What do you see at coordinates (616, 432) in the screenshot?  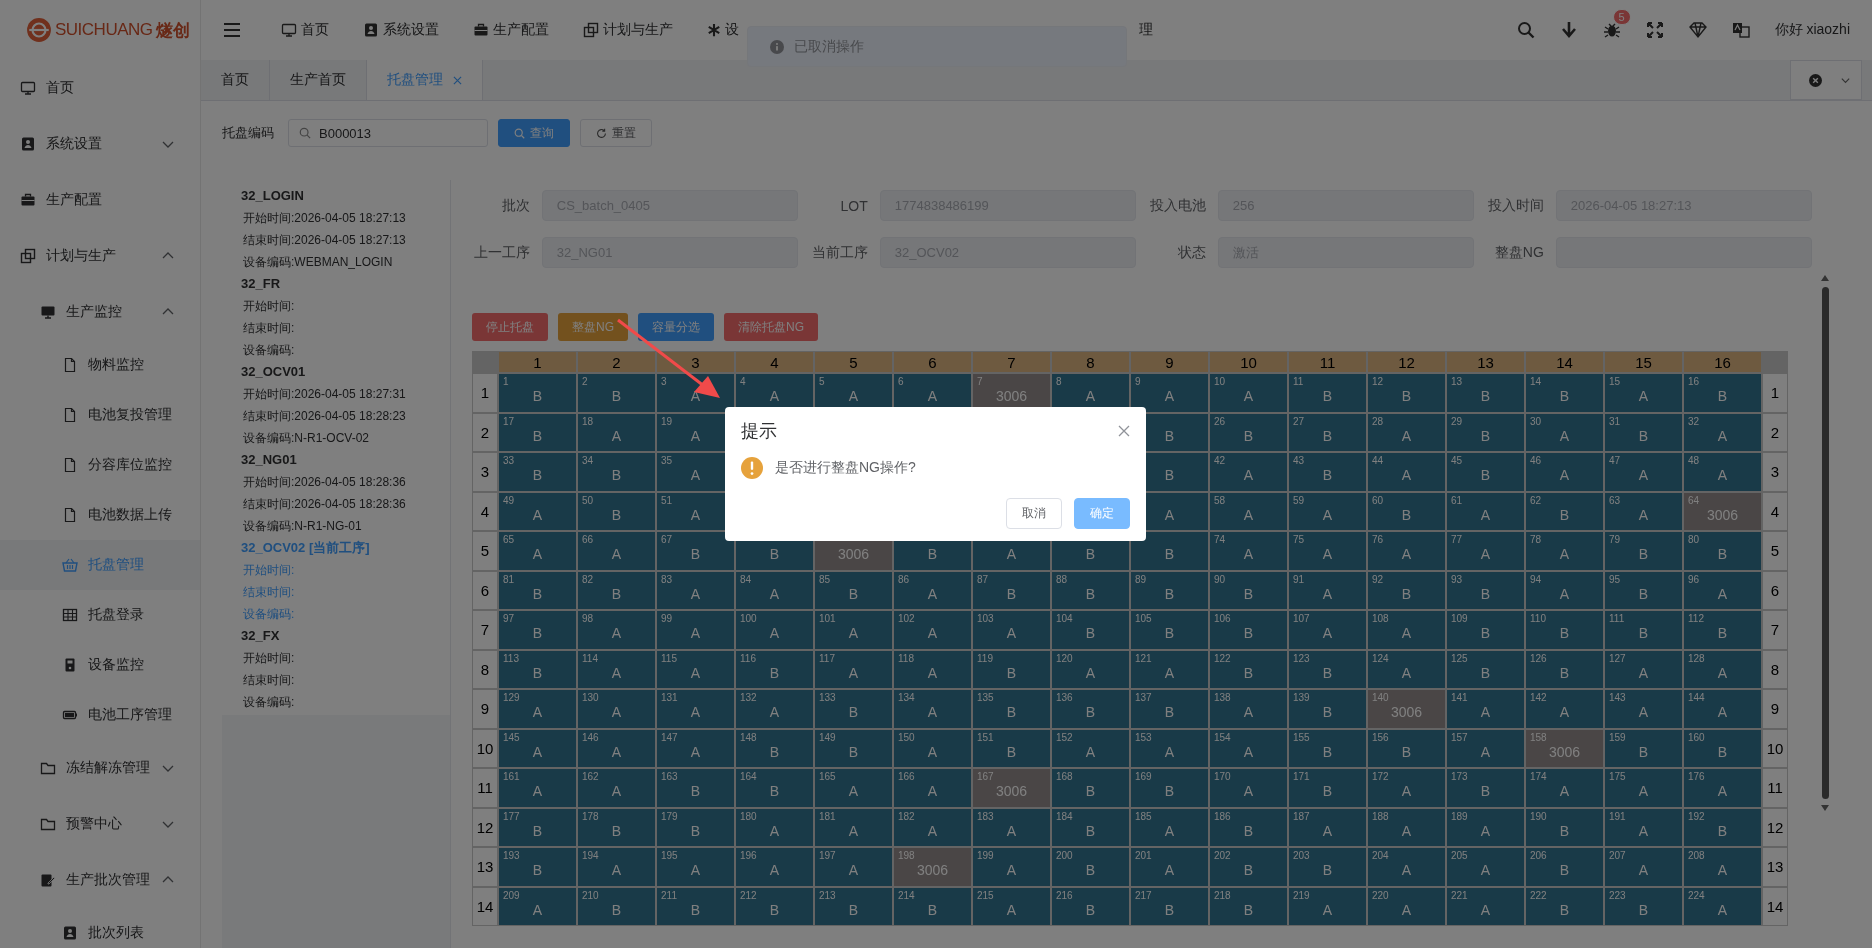 I see `tray-cell: 18 A` at bounding box center [616, 432].